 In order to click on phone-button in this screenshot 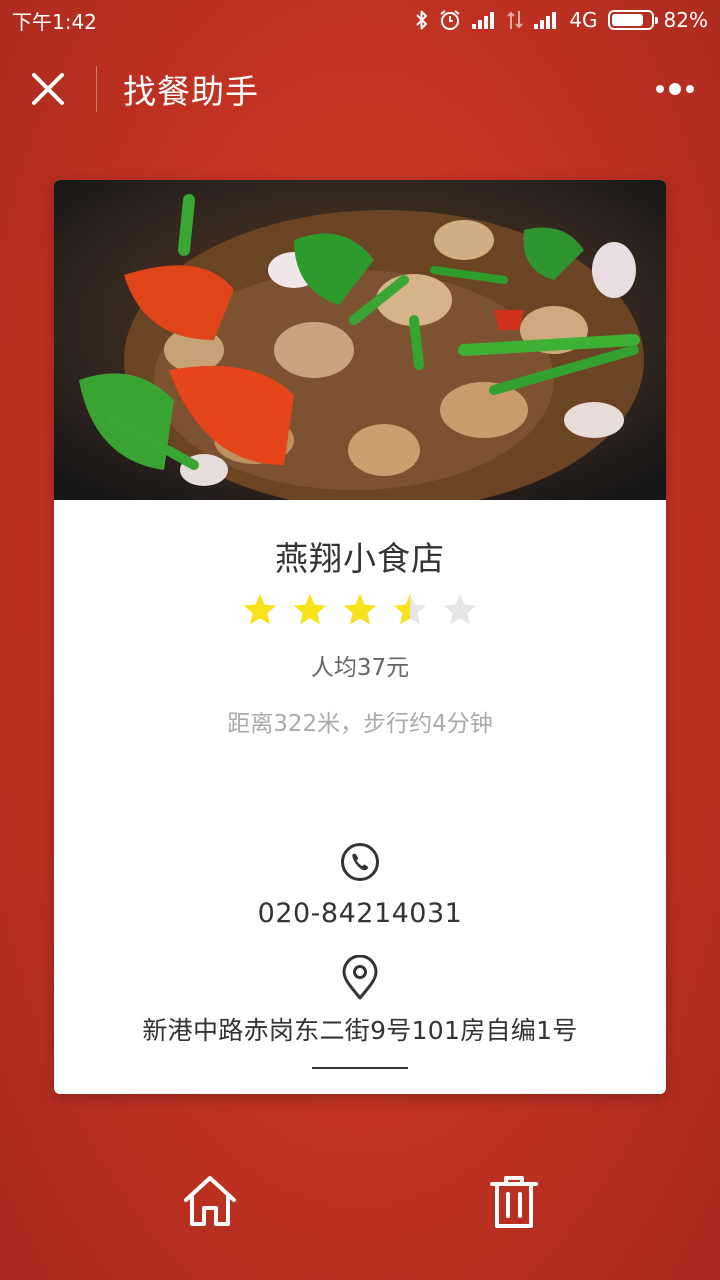, I will do `click(360, 862)`.